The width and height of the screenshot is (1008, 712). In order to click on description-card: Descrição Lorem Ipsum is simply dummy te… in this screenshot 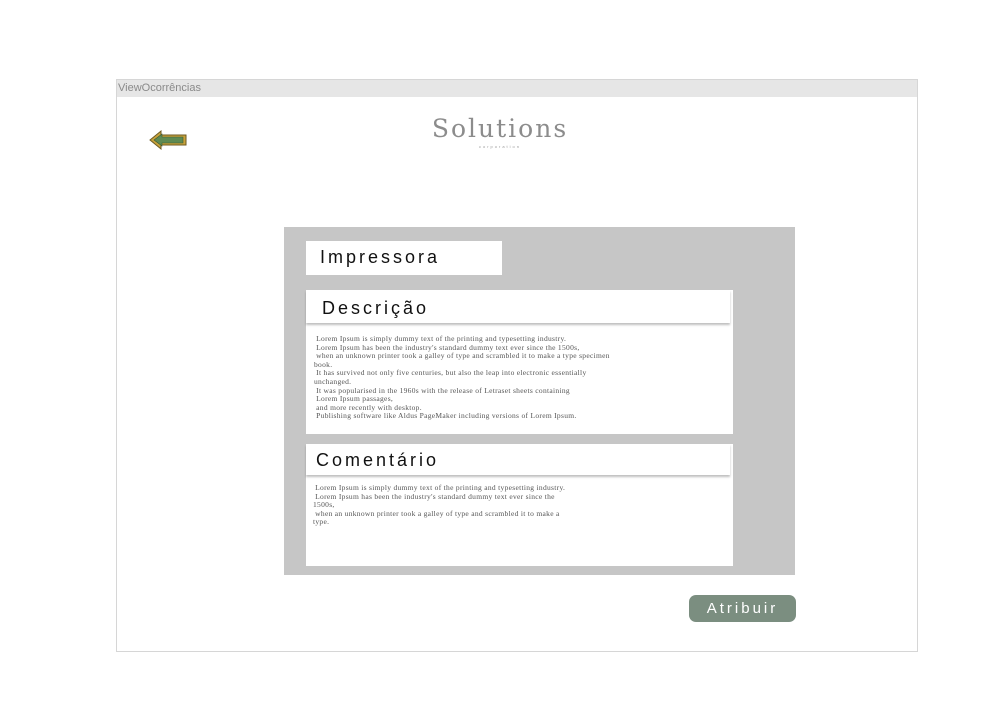, I will do `click(519, 362)`.